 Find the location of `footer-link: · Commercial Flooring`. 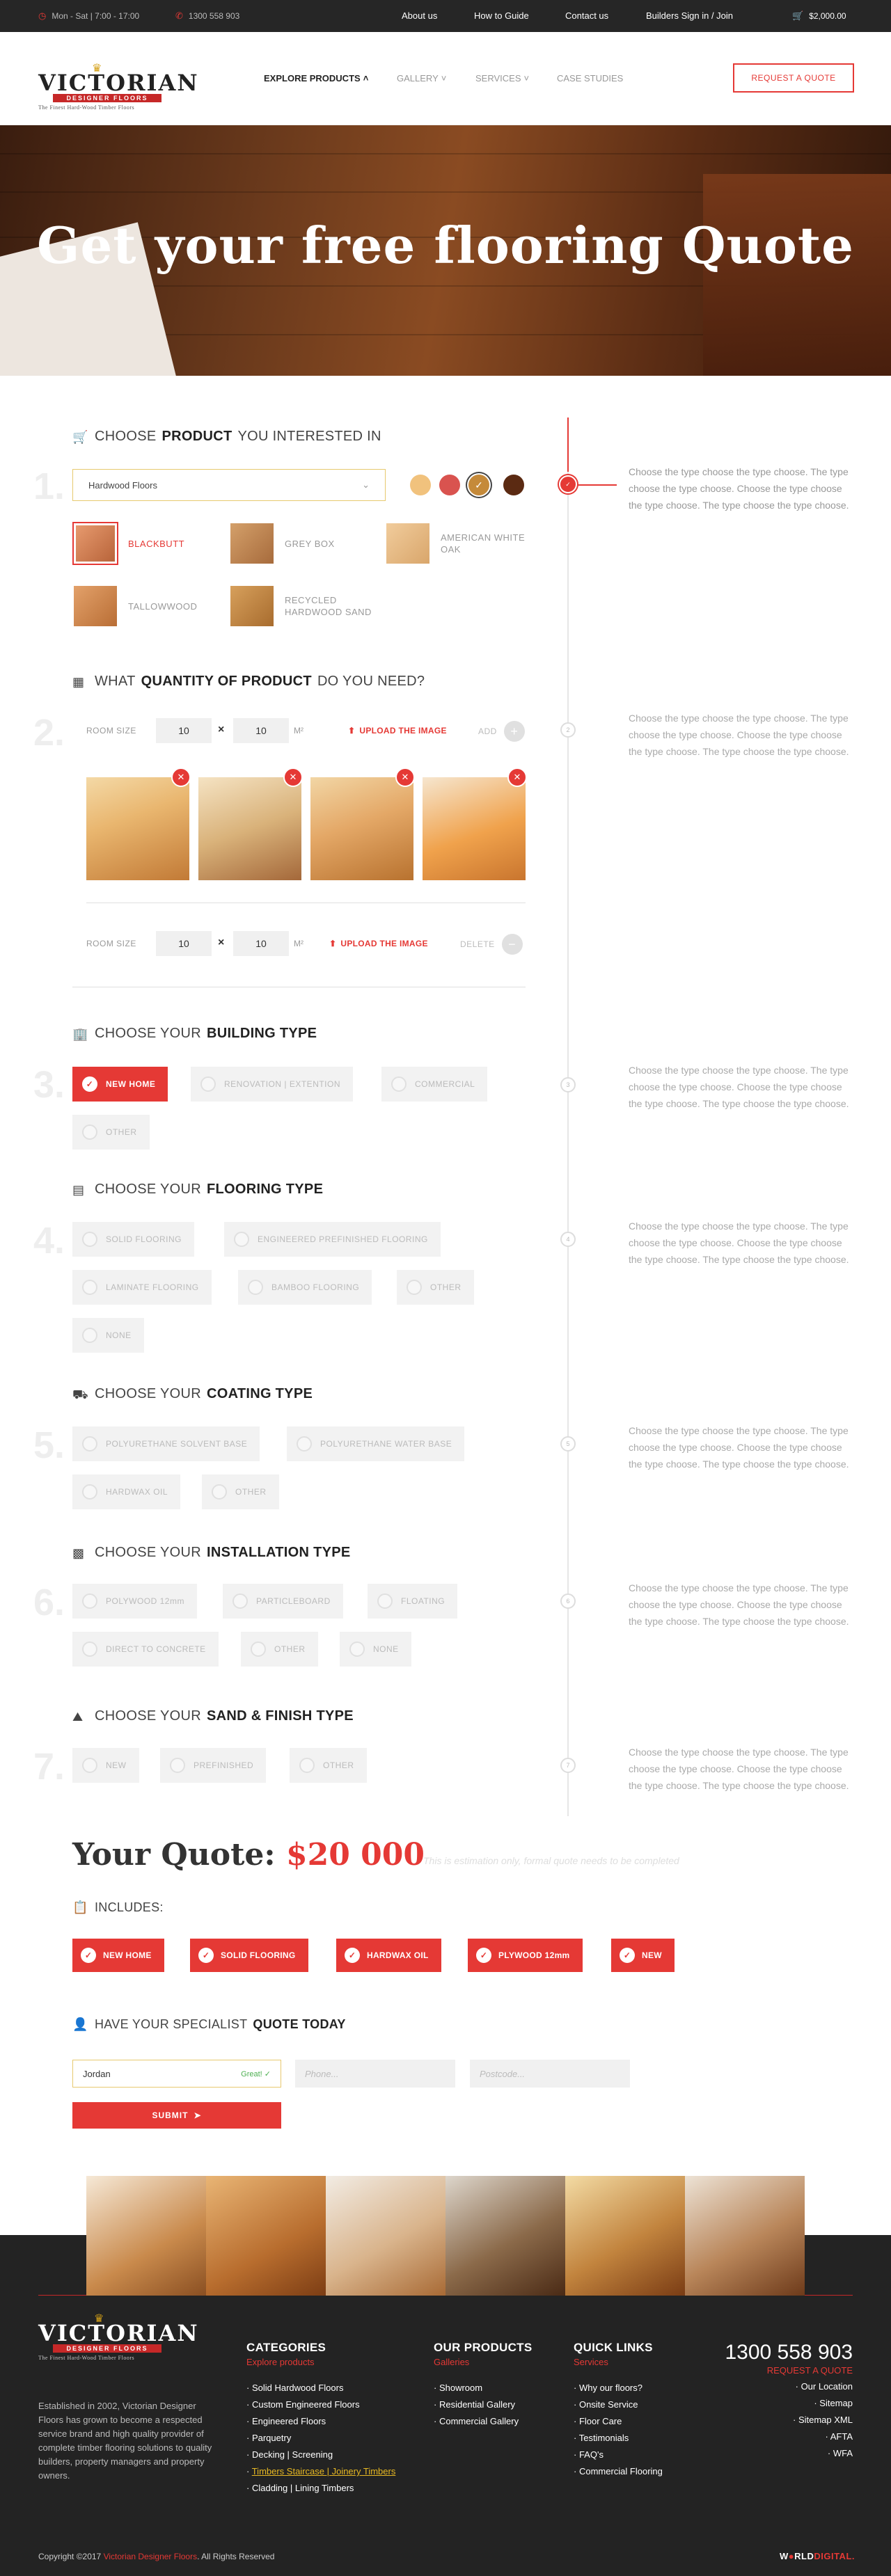

footer-link: · Commercial Flooring is located at coordinates (618, 2471).